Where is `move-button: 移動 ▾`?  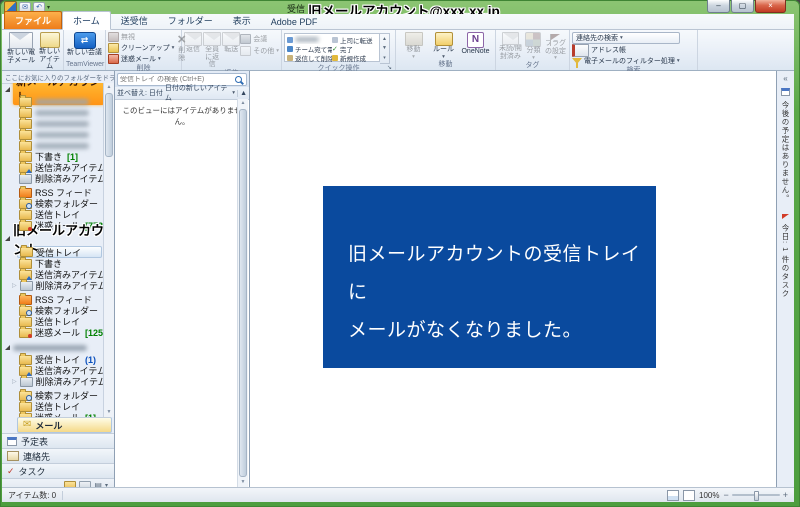 move-button: 移動 ▾ is located at coordinates (414, 45).